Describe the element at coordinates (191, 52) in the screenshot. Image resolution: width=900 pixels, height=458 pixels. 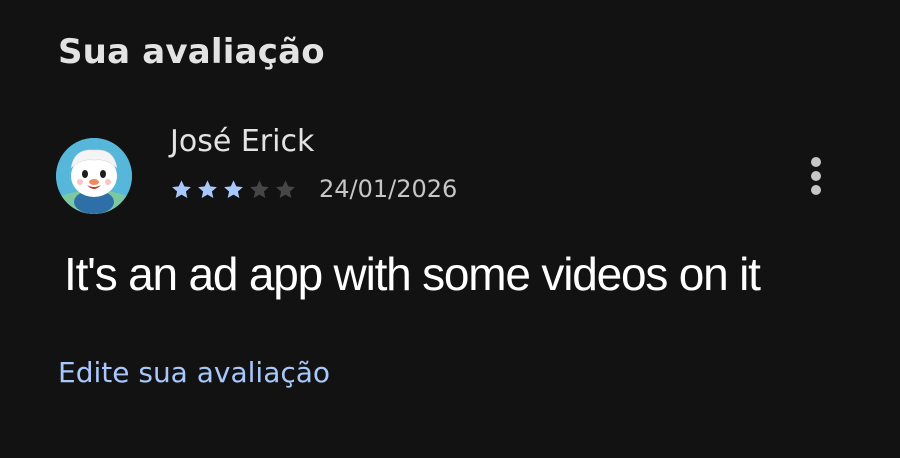
I see `section-title: Sua avaliação` at that location.